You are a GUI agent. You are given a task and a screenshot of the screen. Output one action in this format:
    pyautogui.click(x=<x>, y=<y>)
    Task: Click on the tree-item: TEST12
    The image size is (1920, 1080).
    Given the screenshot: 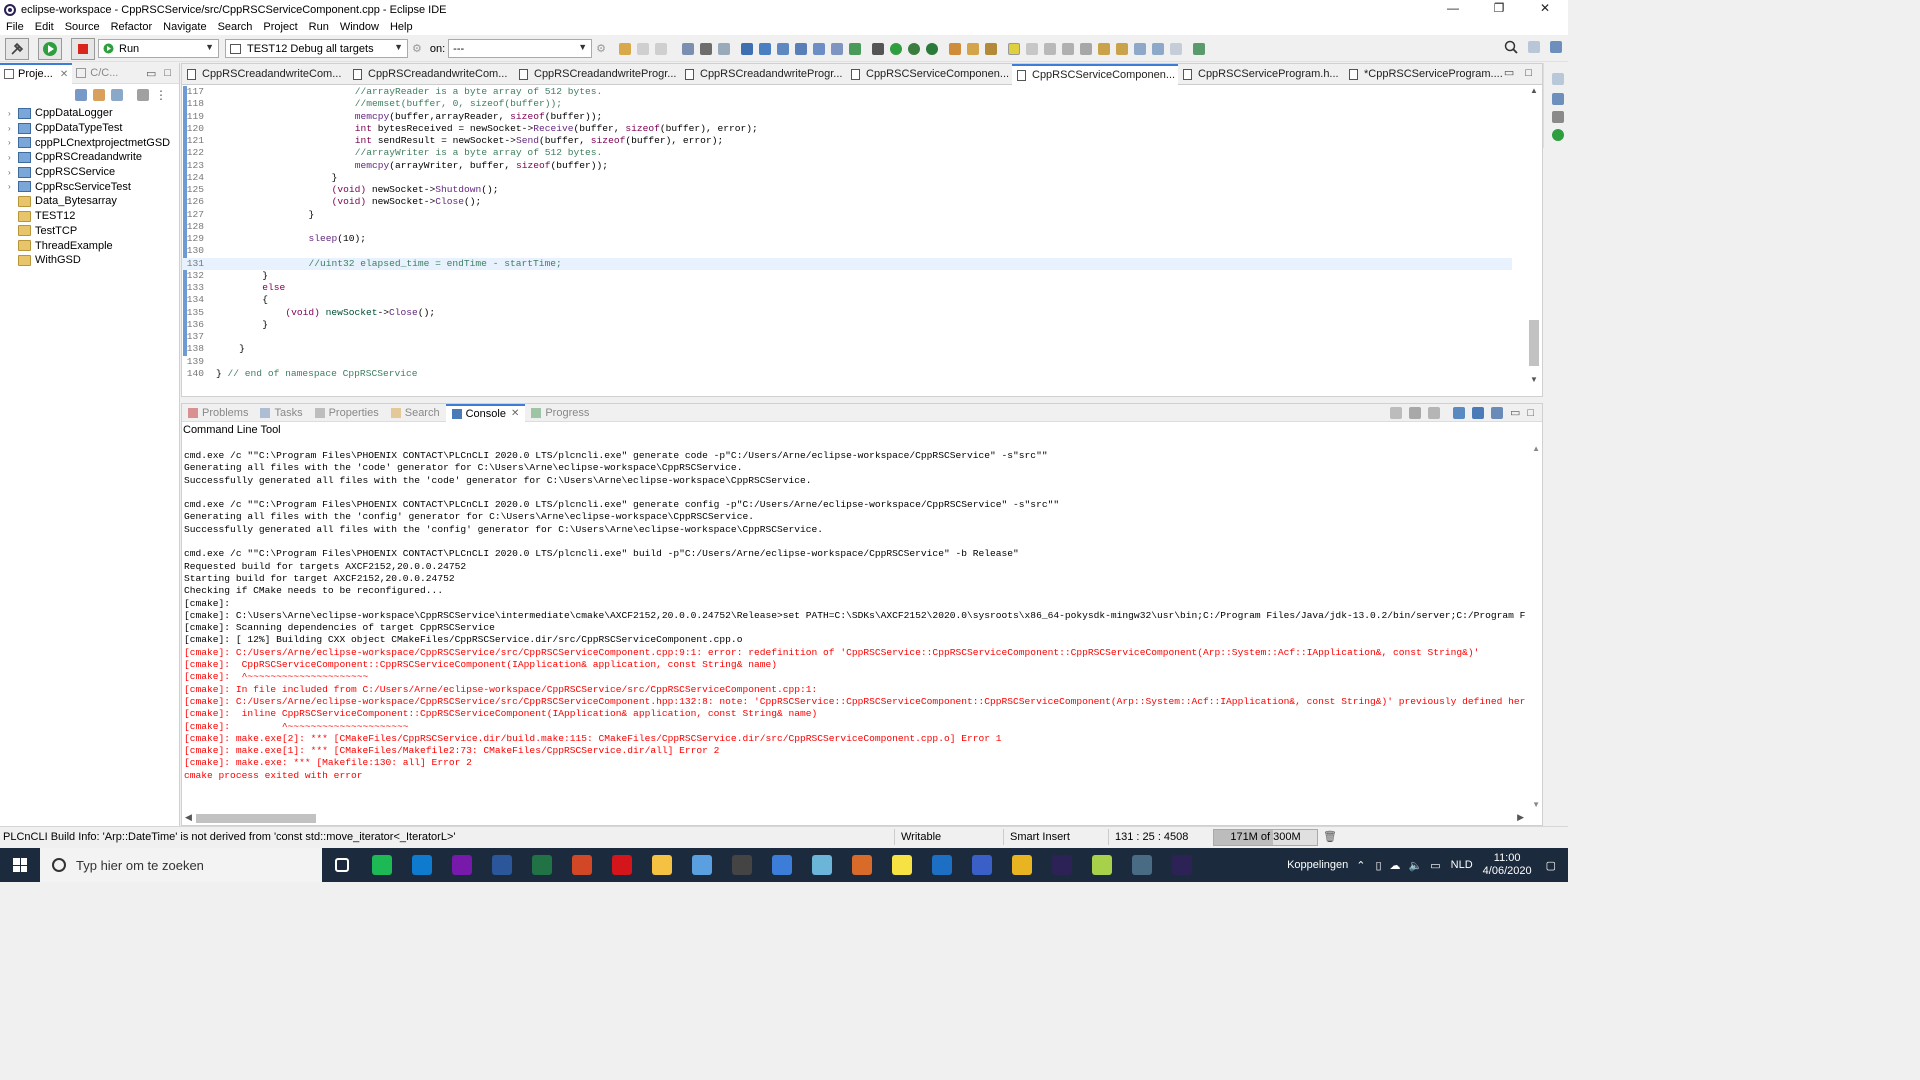 What is the action you would take?
    pyautogui.click(x=89, y=216)
    